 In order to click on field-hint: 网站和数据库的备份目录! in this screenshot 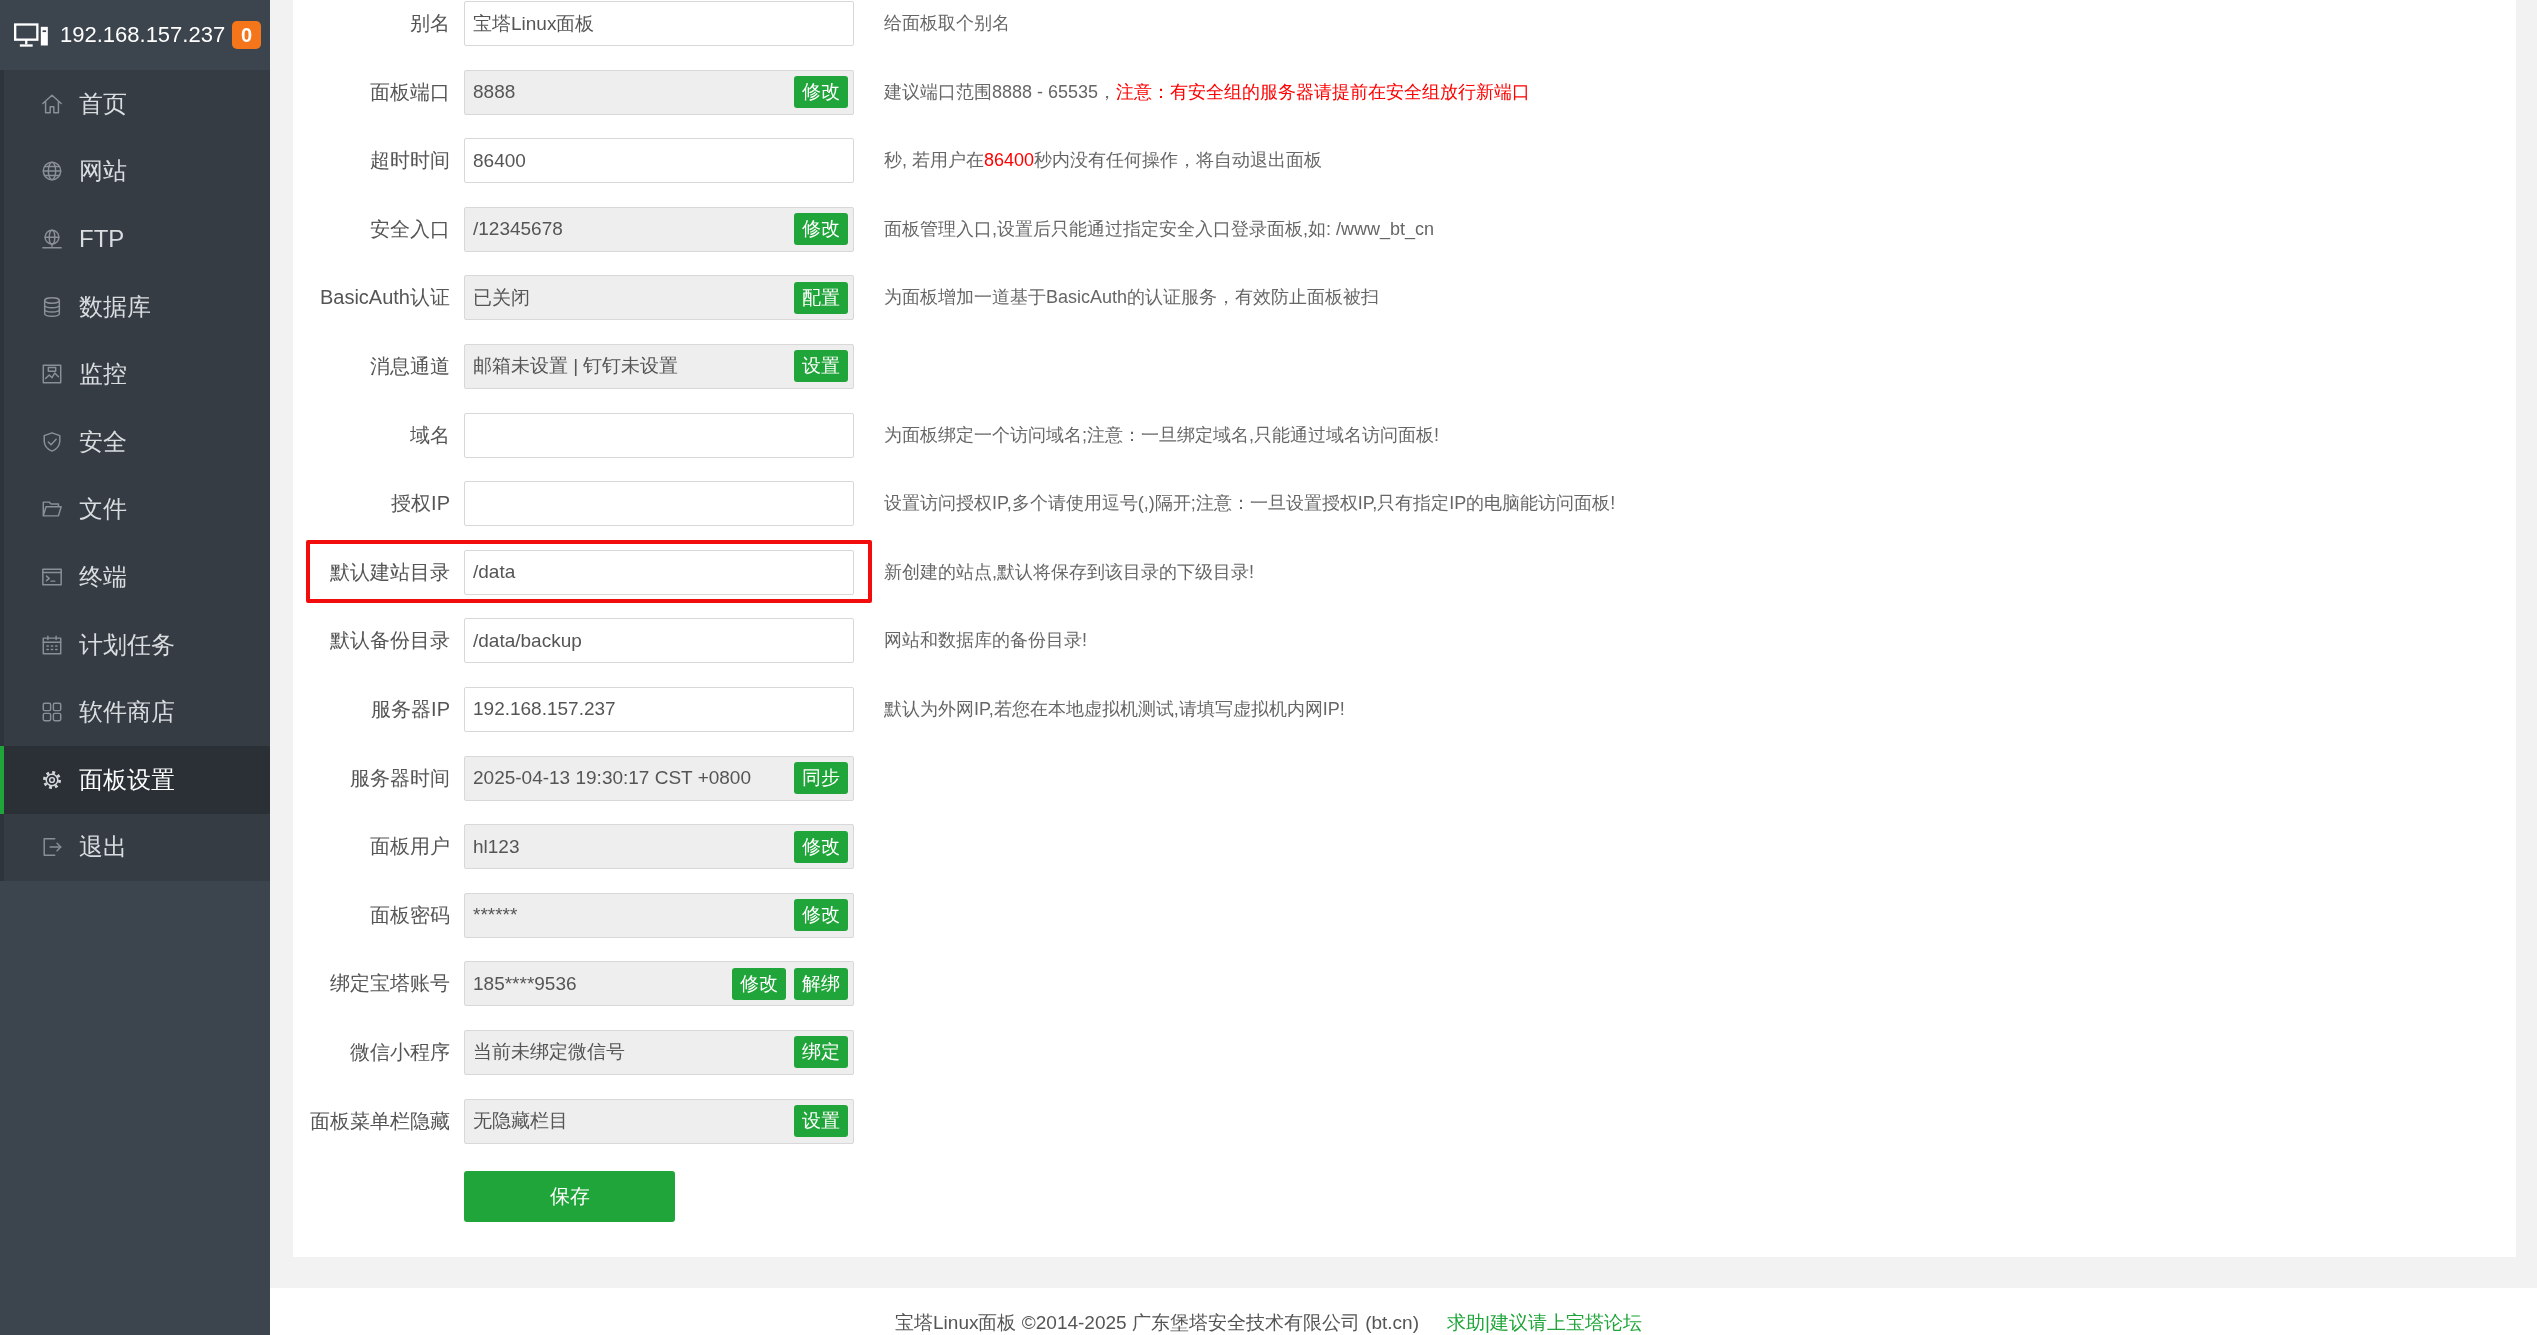, I will do `click(985, 641)`.